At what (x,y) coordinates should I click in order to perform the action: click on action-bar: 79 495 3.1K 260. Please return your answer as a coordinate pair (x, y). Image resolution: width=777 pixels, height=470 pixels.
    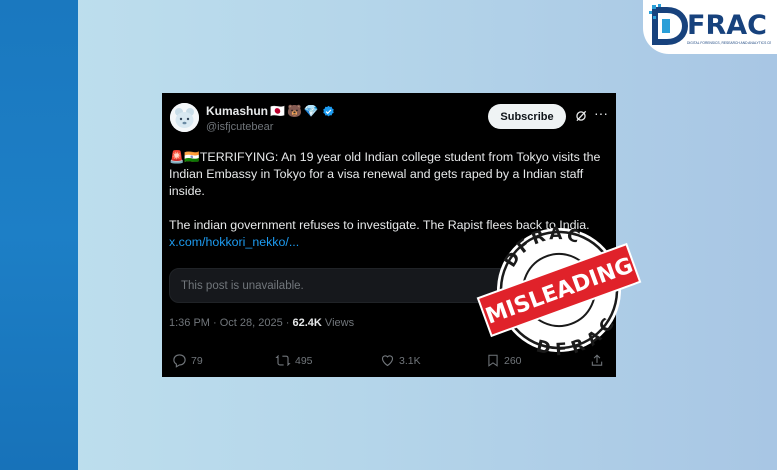
    Looking at the image, I should click on (389, 362).